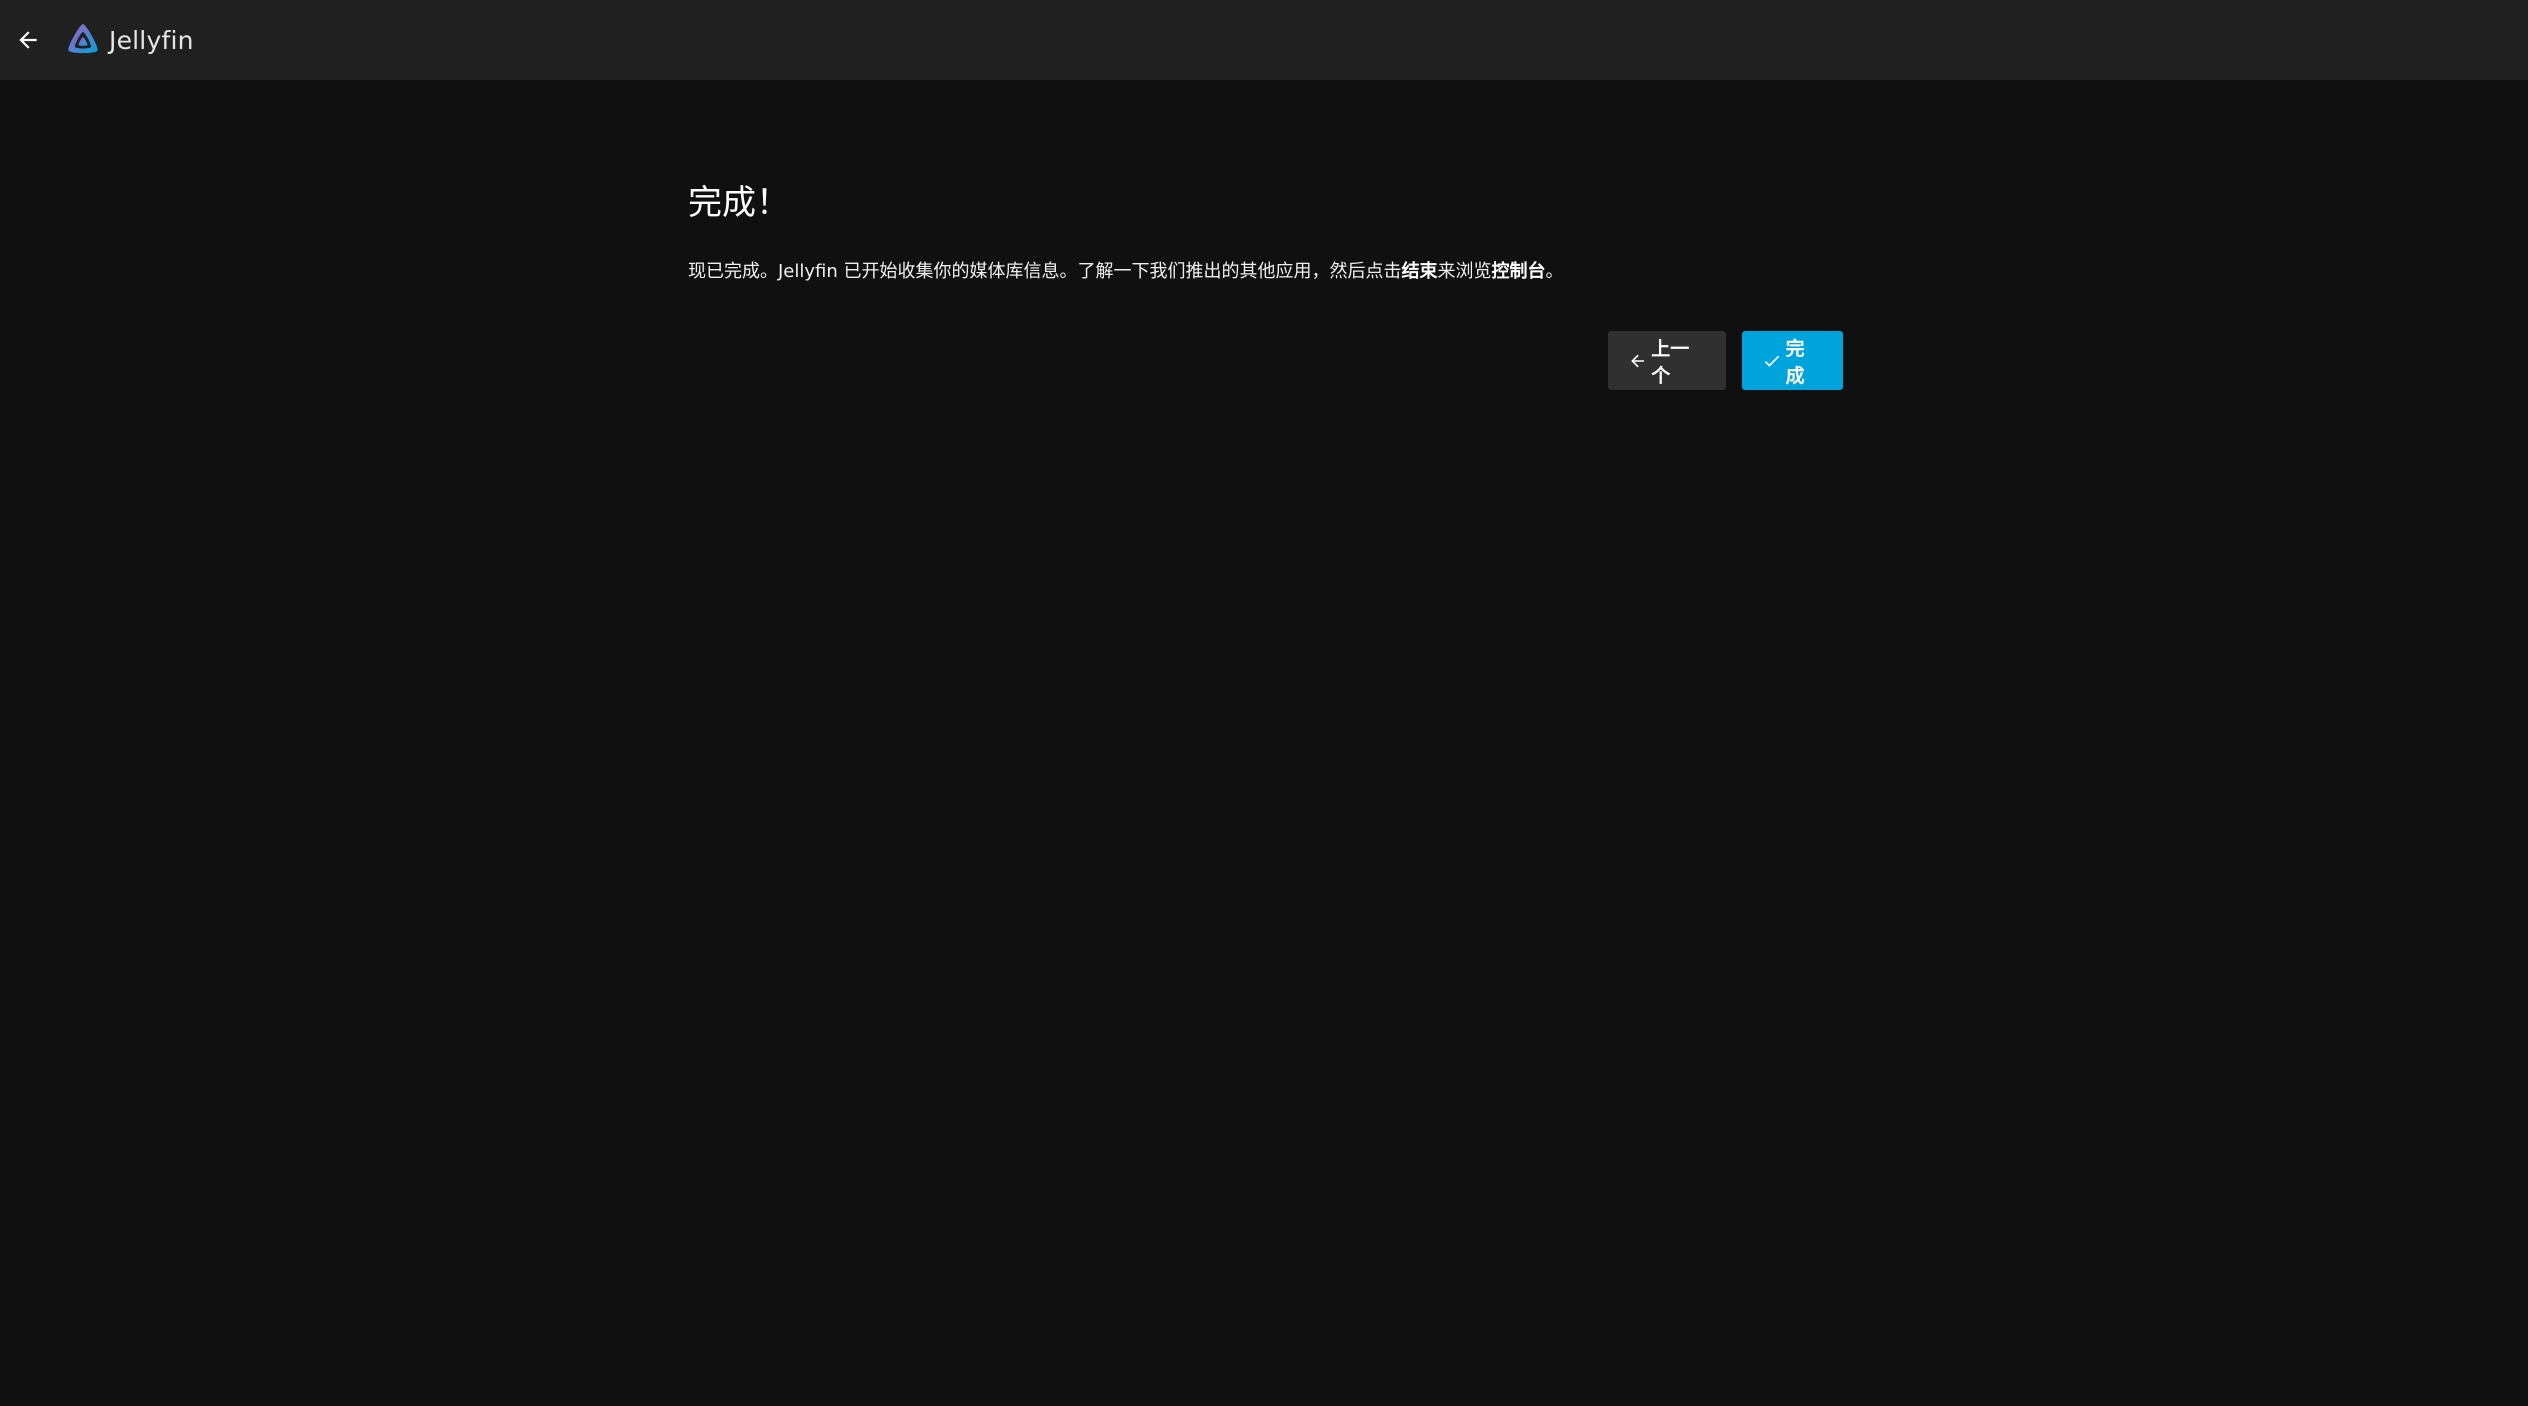 The height and width of the screenshot is (1406, 2528). I want to click on wizard-buttons: 上一个 完成, so click(1725, 360).